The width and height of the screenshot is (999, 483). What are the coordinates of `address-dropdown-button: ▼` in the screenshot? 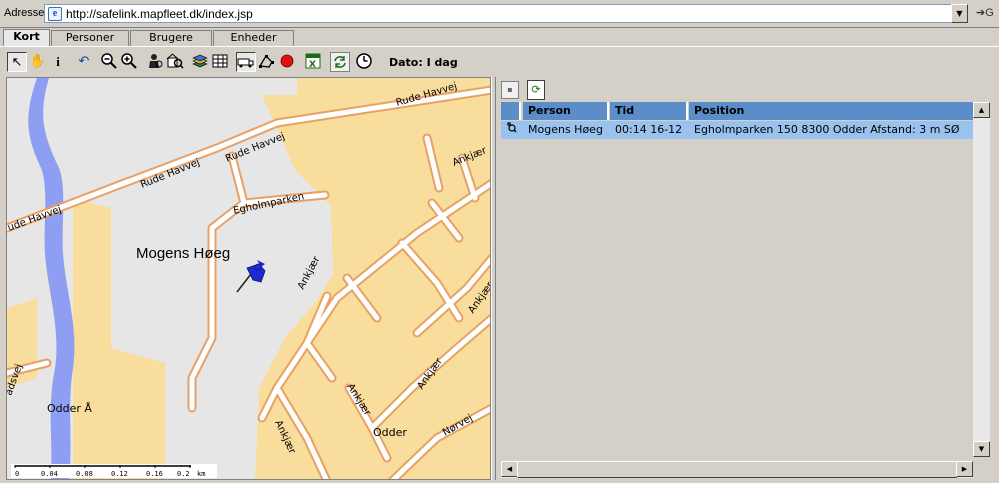 It's located at (959, 13).